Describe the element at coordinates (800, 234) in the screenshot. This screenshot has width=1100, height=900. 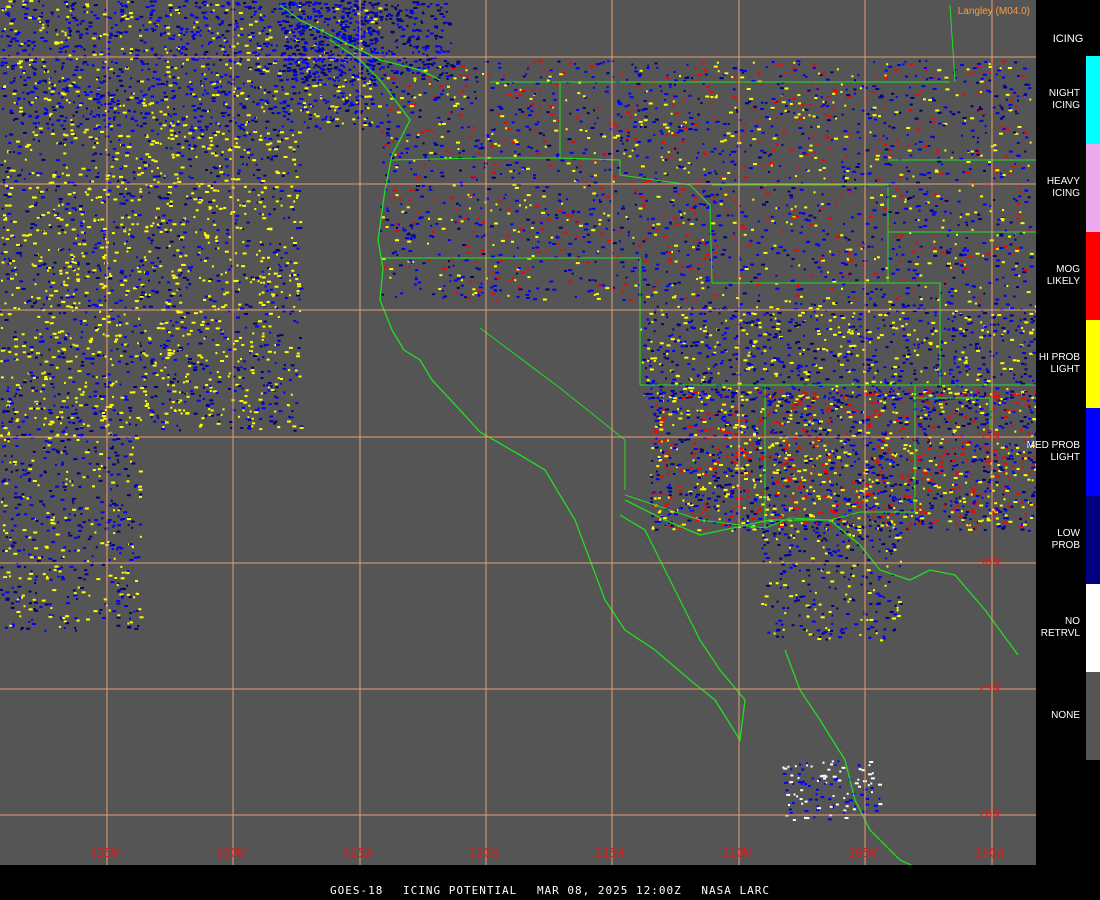
I see `wy-border` at that location.